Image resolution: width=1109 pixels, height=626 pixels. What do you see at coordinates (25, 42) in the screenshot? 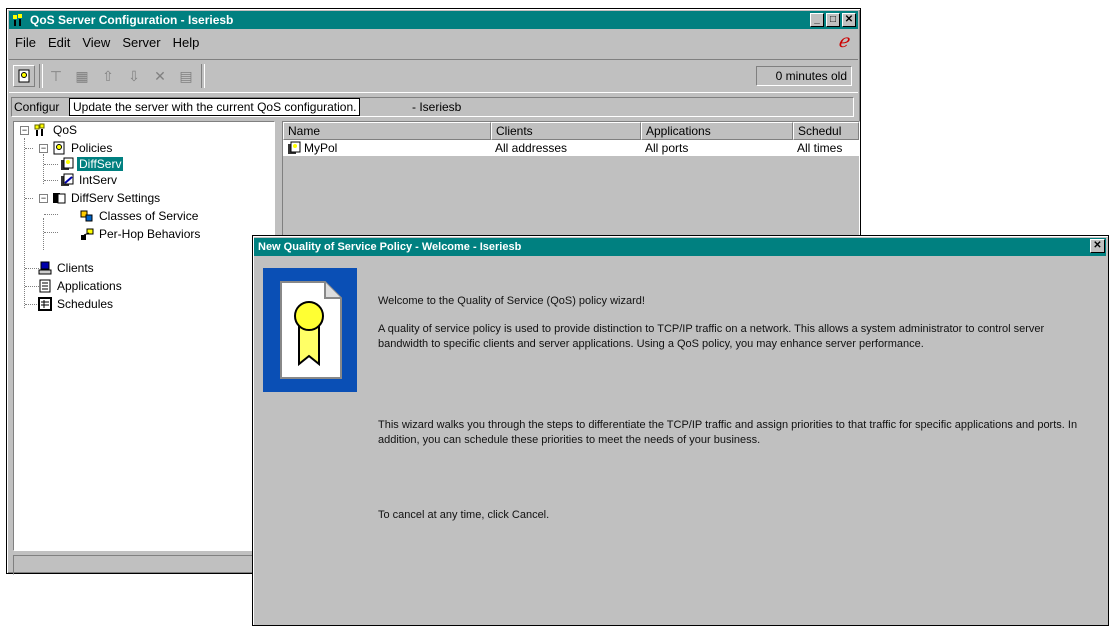
I see `menu-file: File` at bounding box center [25, 42].